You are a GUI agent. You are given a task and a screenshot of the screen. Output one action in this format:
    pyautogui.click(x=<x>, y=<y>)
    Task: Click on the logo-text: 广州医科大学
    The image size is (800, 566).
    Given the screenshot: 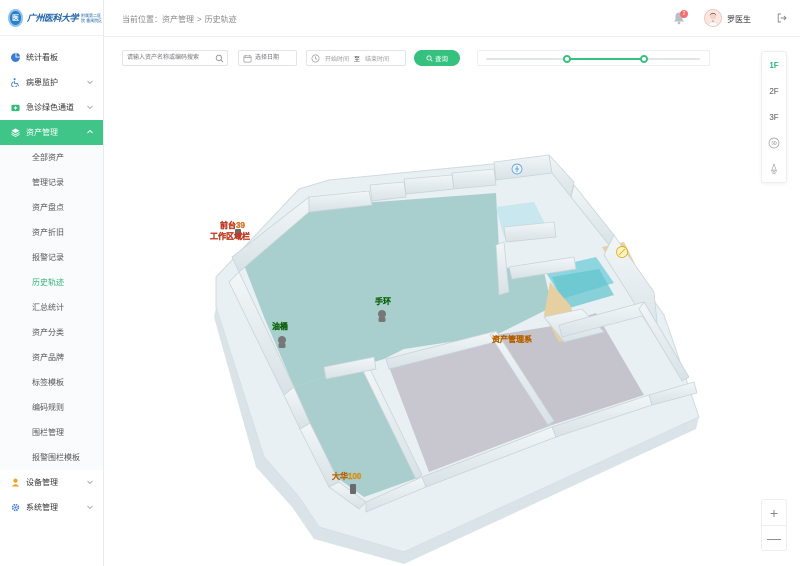 What is the action you would take?
    pyautogui.click(x=53, y=19)
    